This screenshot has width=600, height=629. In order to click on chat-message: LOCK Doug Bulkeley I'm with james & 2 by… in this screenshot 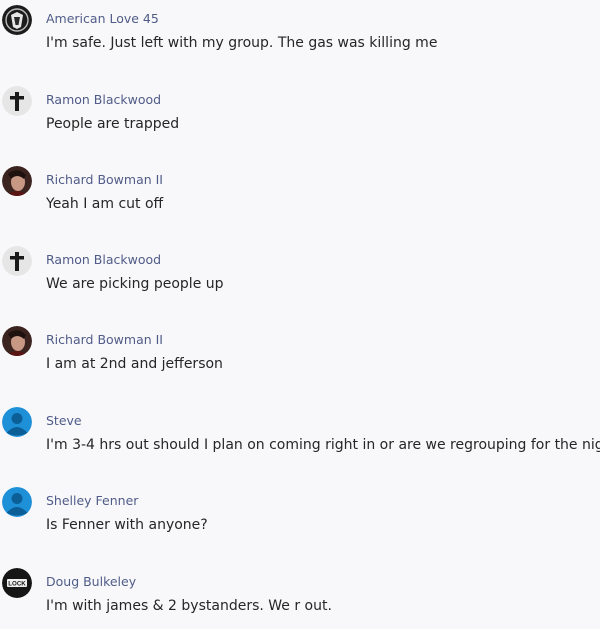, I will do `click(300, 598)`.